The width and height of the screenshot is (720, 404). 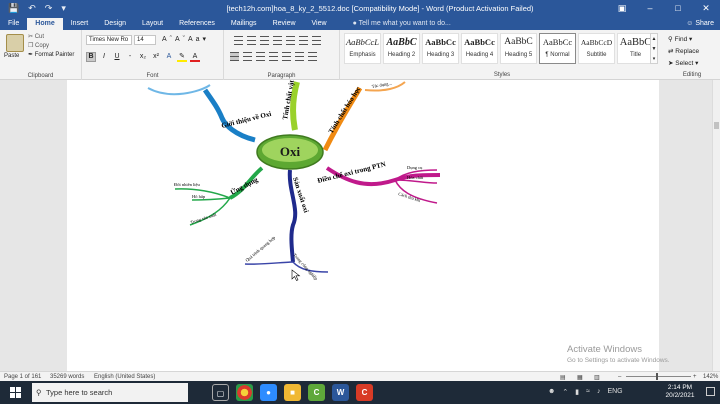 What do you see at coordinates (143, 57) in the screenshot?
I see `subscript-button: x₂` at bounding box center [143, 57].